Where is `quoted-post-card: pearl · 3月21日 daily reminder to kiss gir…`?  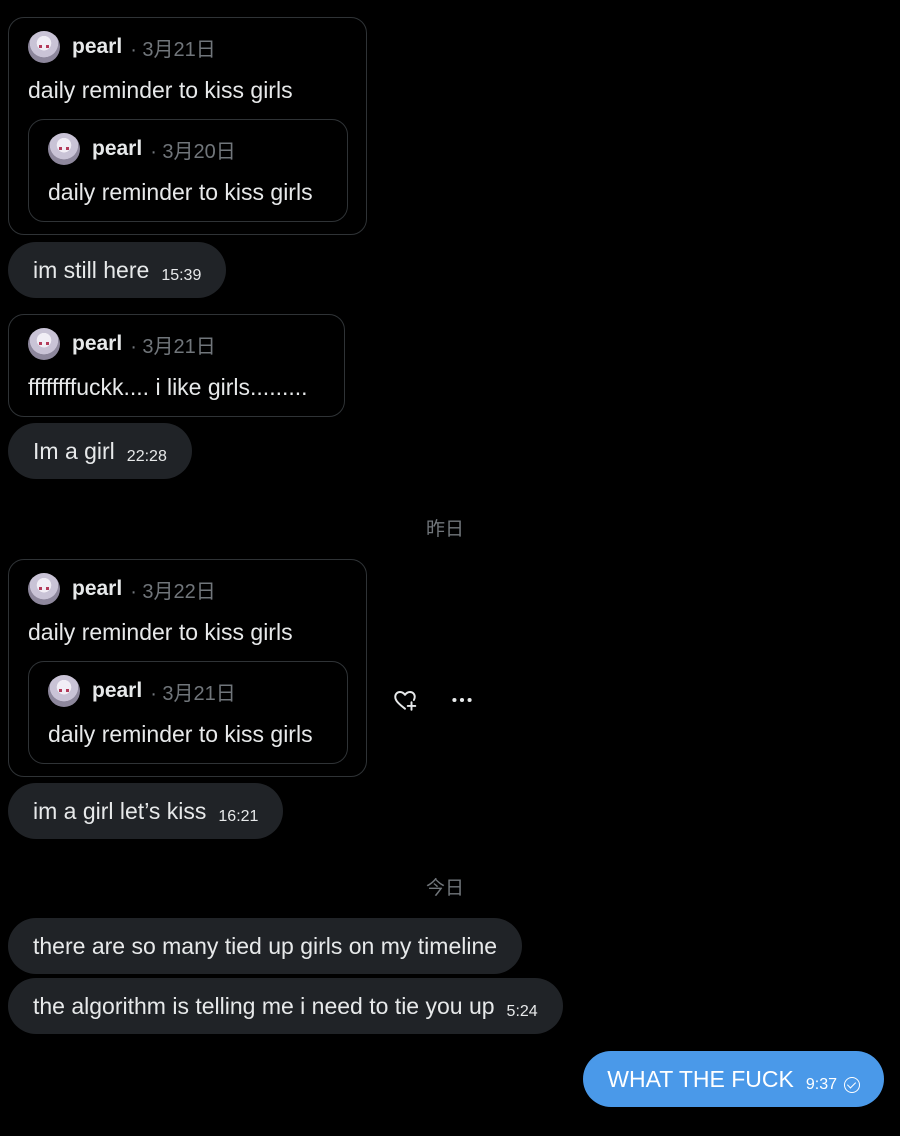 quoted-post-card: pearl · 3月21日 daily reminder to kiss gir… is located at coordinates (187, 126).